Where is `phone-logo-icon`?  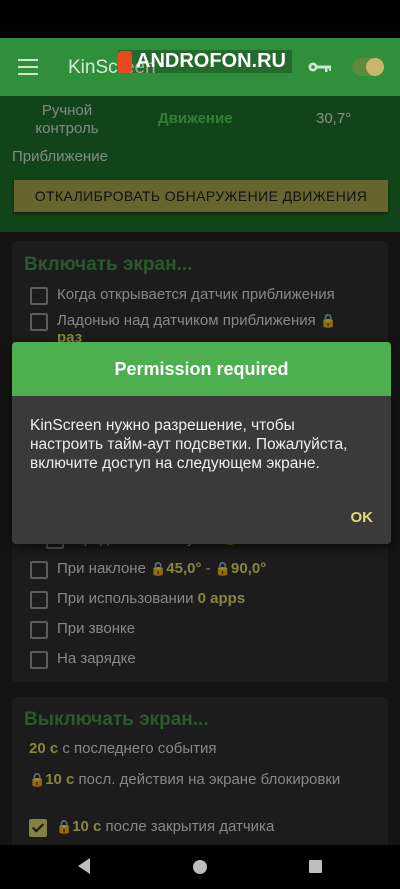 phone-logo-icon is located at coordinates (125, 61).